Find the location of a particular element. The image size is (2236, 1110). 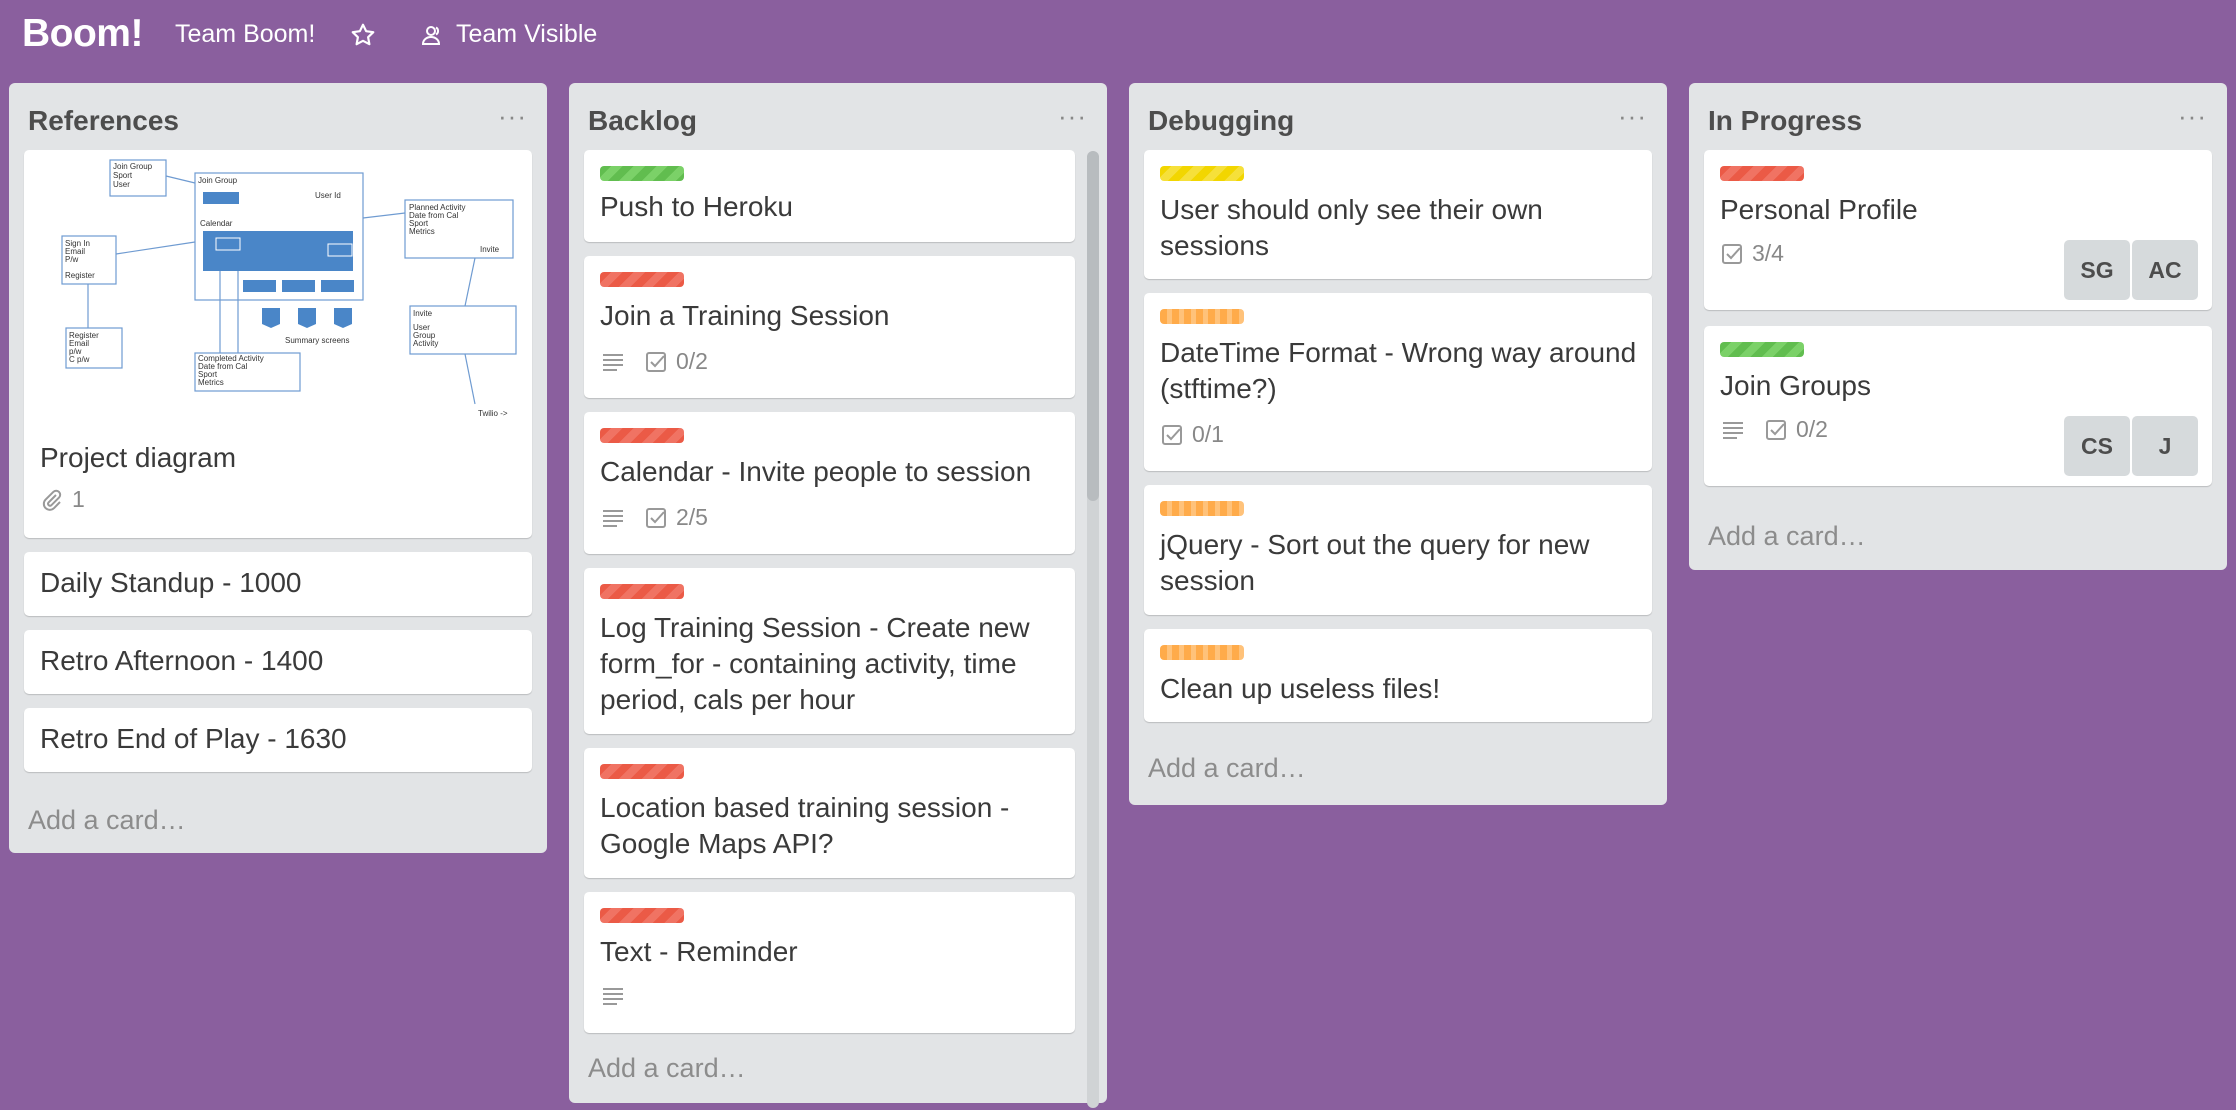

board-header: Boom! Team Boom! Team Visible is located at coordinates (1118, 36).